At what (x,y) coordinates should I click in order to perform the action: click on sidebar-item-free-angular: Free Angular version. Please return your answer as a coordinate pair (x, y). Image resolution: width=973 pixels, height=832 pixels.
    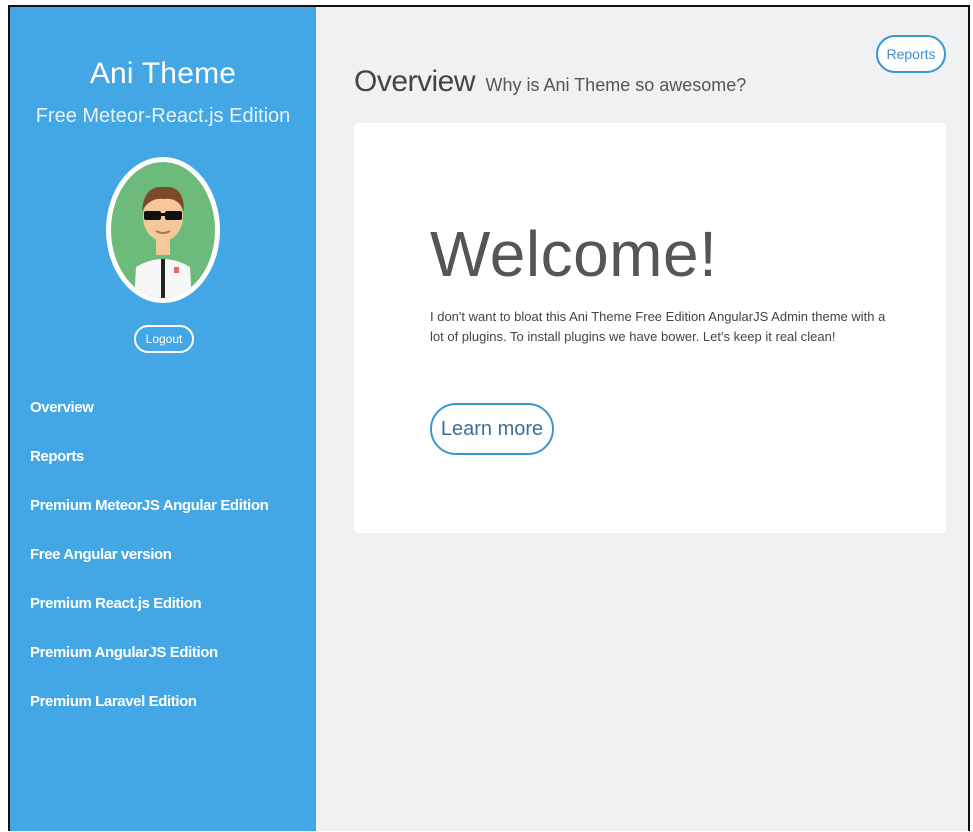
    Looking at the image, I should click on (149, 570).